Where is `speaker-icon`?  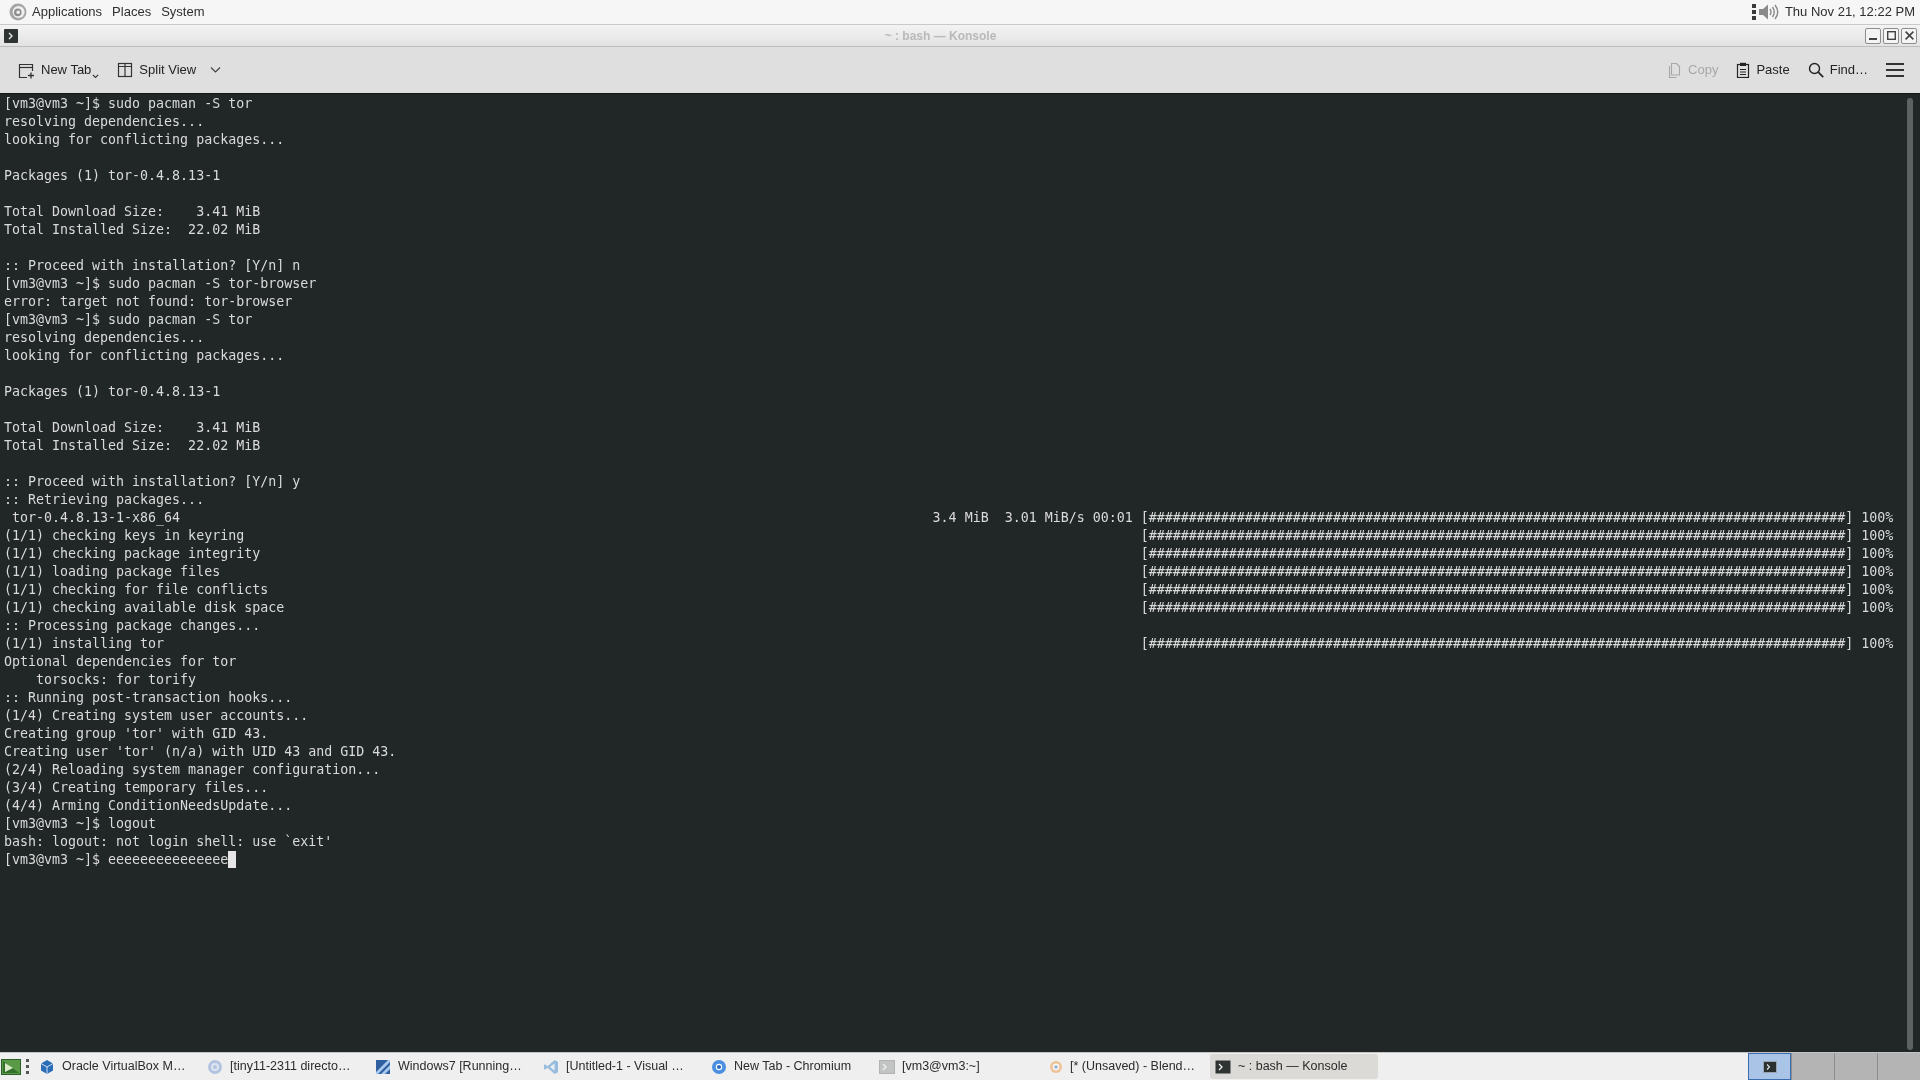
speaker-icon is located at coordinates (1768, 12).